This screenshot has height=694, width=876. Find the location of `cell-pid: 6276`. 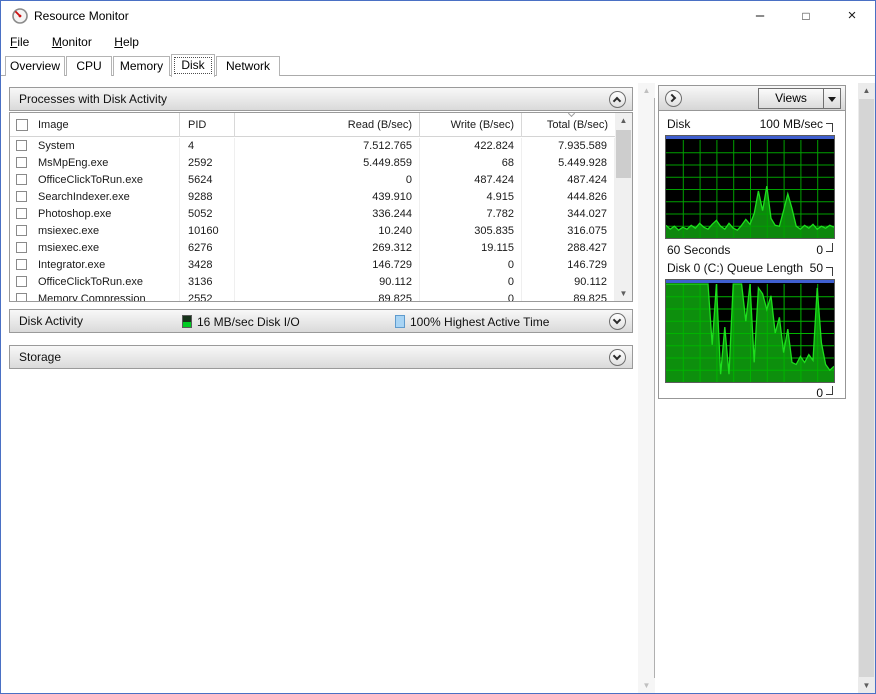

cell-pid: 6276 is located at coordinates (207, 248).